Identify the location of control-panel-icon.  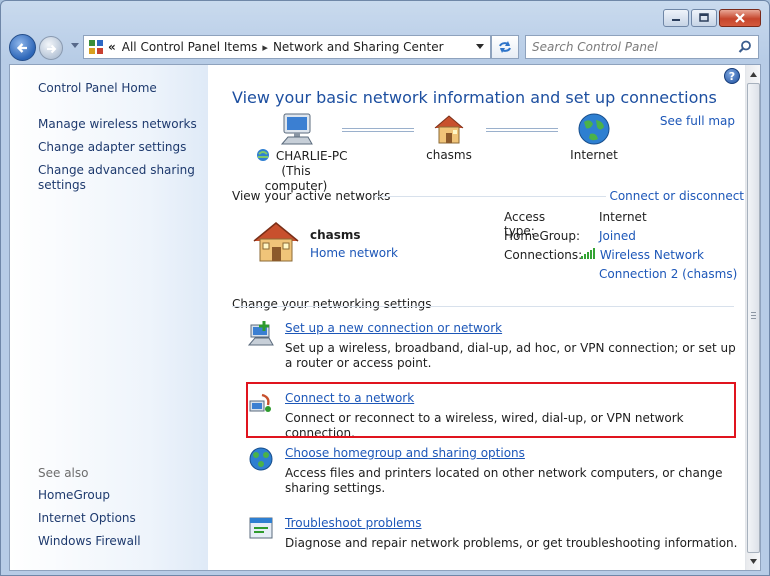
(96, 47).